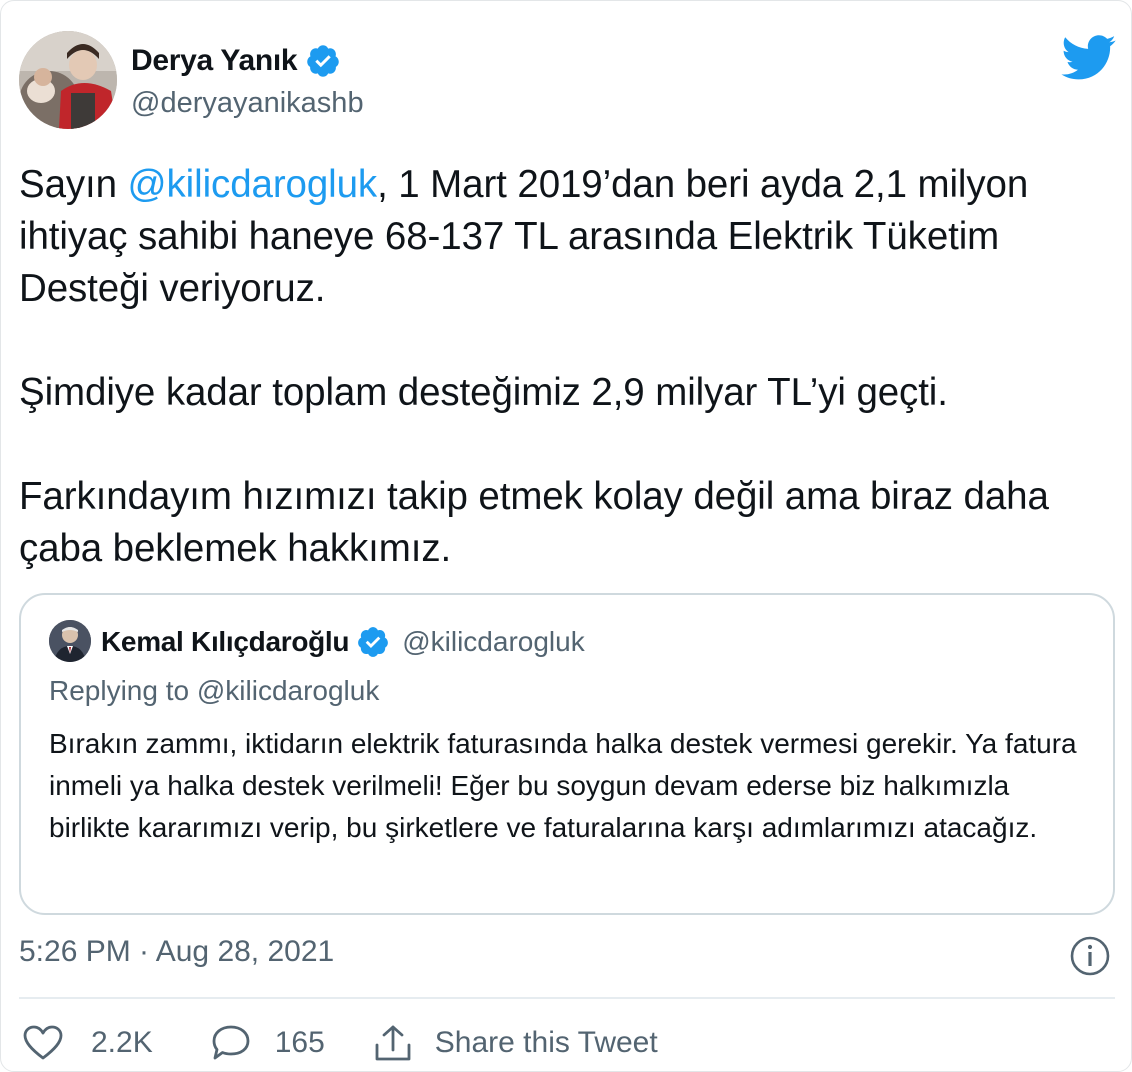 Image resolution: width=1132 pixels, height=1072 pixels. What do you see at coordinates (340, 1043) in the screenshot?
I see `action-bar: 2.2K 165 Share this Tweet` at bounding box center [340, 1043].